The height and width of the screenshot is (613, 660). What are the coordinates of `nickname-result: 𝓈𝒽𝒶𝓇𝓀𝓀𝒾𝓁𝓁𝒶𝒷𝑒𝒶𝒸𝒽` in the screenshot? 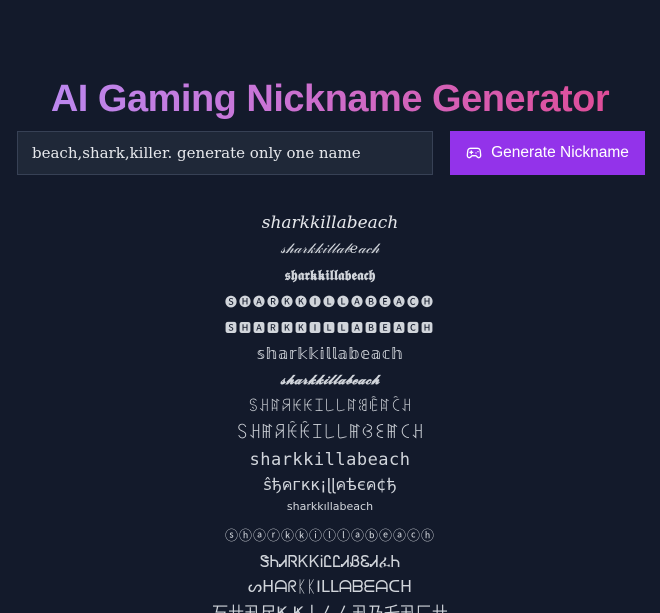 It's located at (330, 249).